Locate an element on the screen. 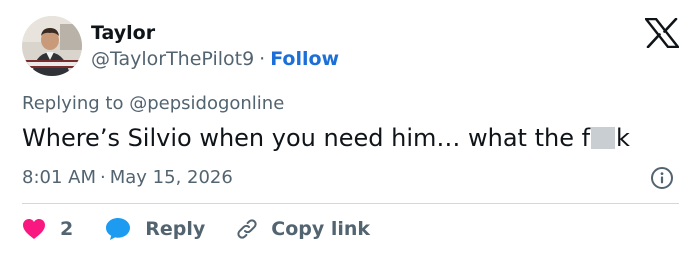  copy-link-label: Copy link is located at coordinates (321, 229).